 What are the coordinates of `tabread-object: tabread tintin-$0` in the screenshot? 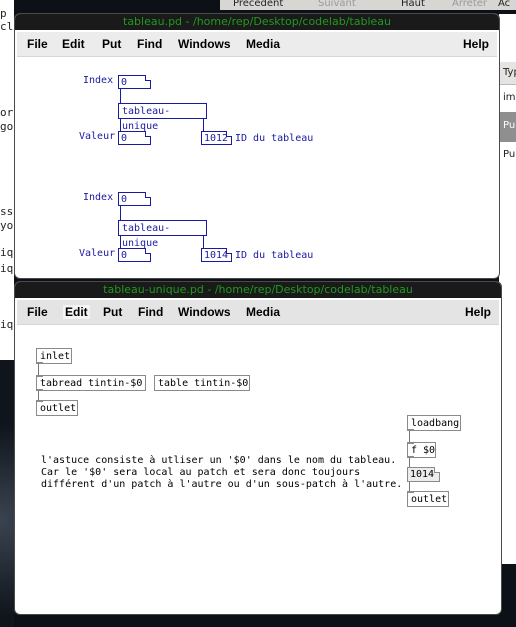 It's located at (91, 383).